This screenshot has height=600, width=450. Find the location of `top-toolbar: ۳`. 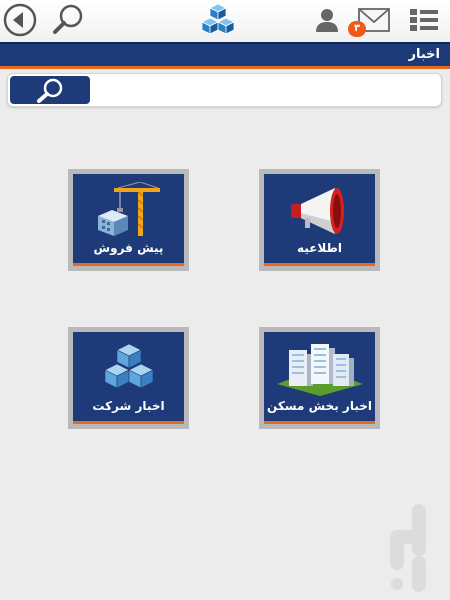

top-toolbar: ۳ is located at coordinates (225, 21).